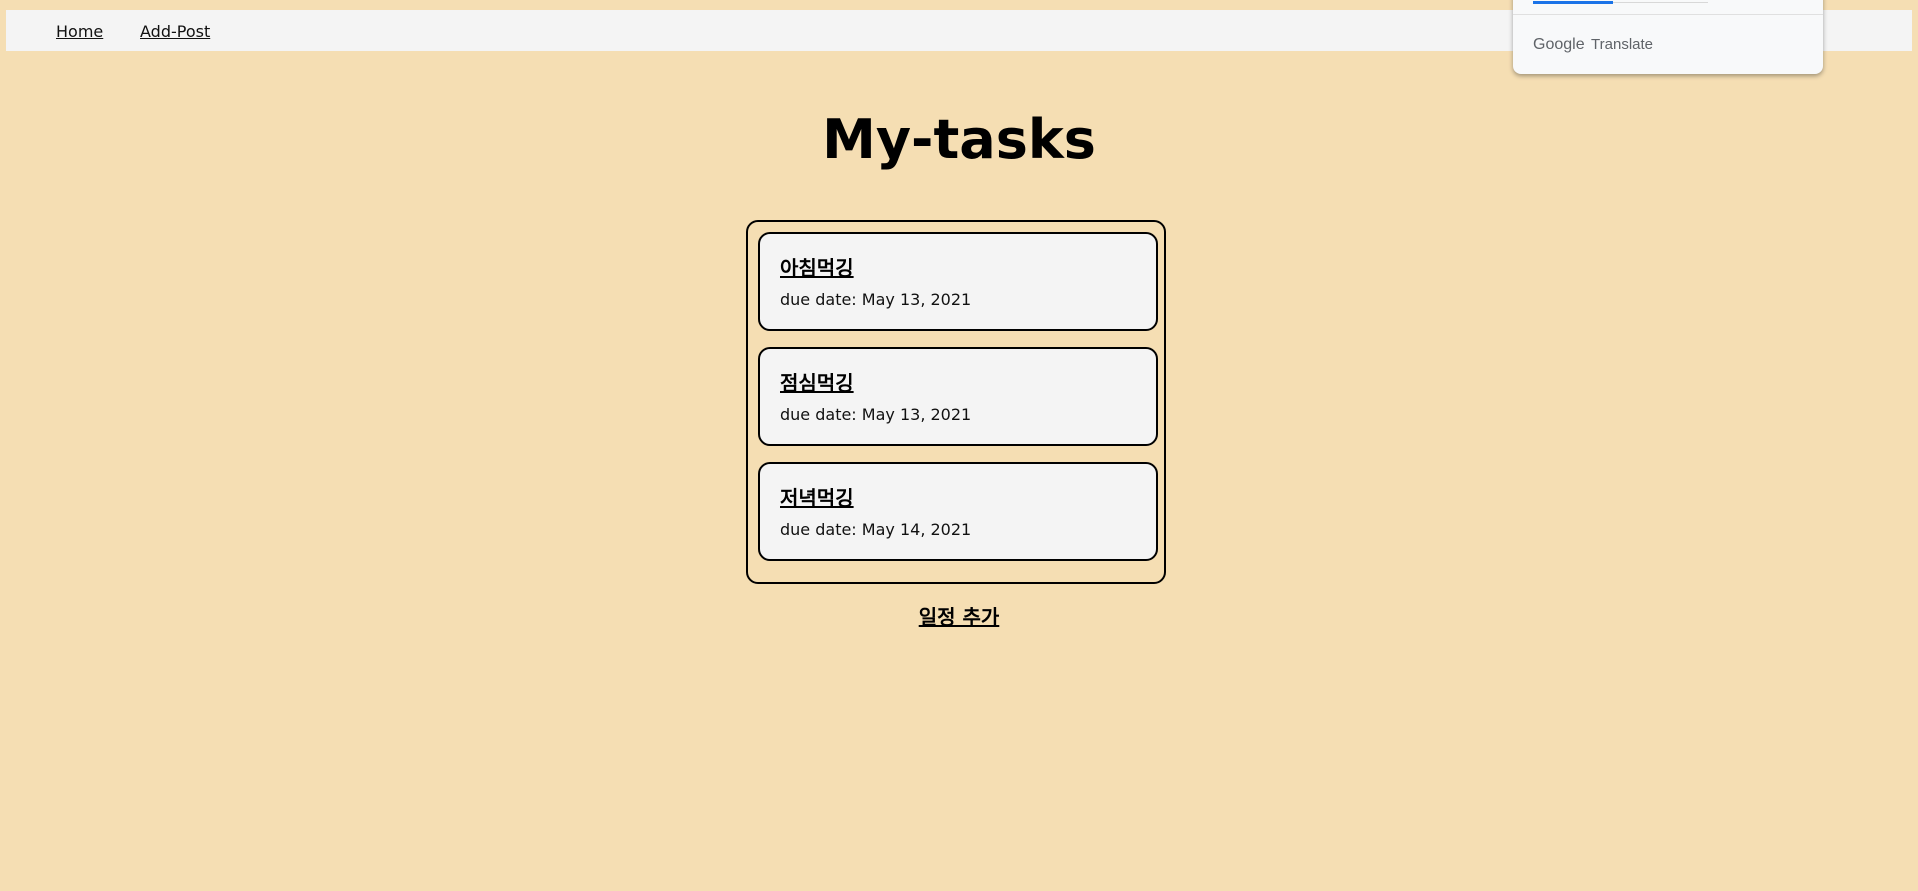 This screenshot has height=891, width=1918. I want to click on task-card: 저녁먹깅 due date: May 14, 2021, so click(958, 511).